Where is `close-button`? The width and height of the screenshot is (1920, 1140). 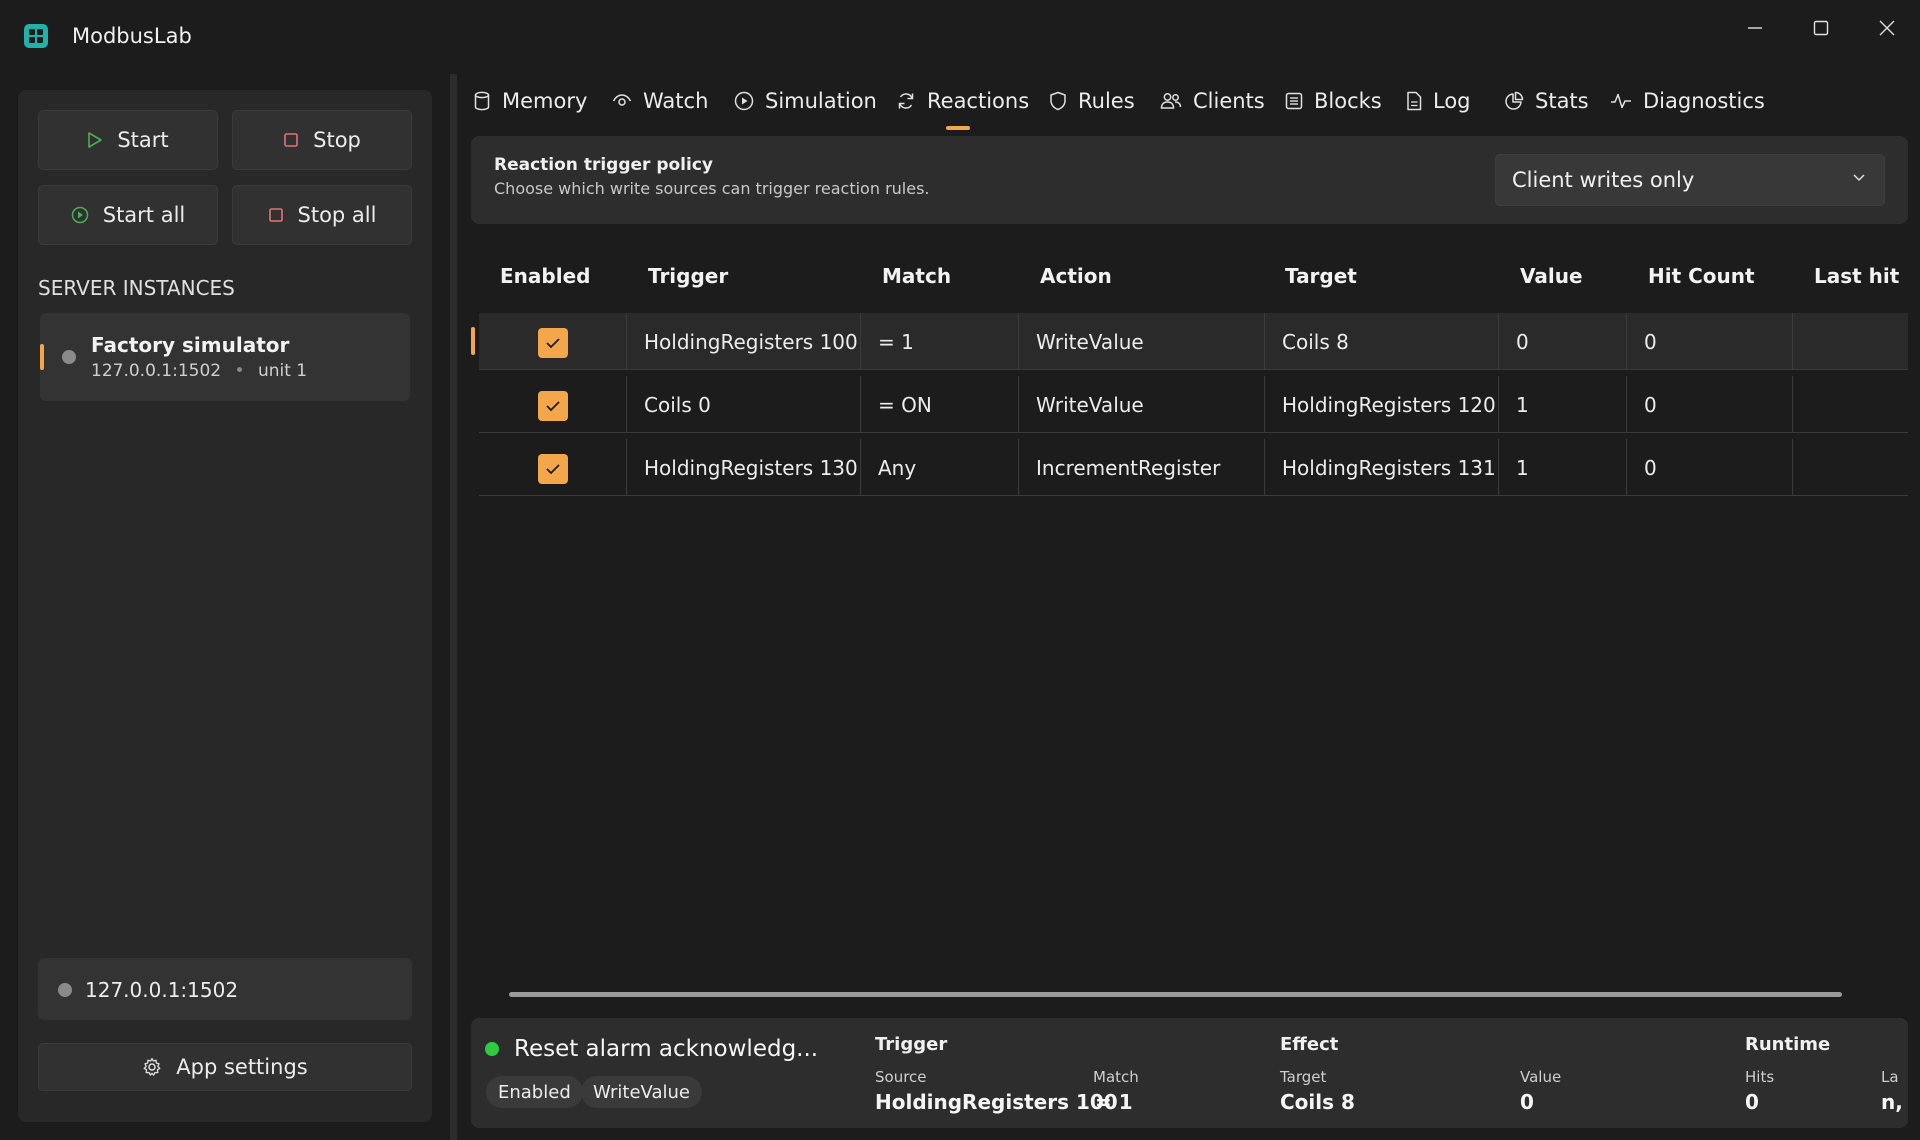
close-button is located at coordinates (1887, 28).